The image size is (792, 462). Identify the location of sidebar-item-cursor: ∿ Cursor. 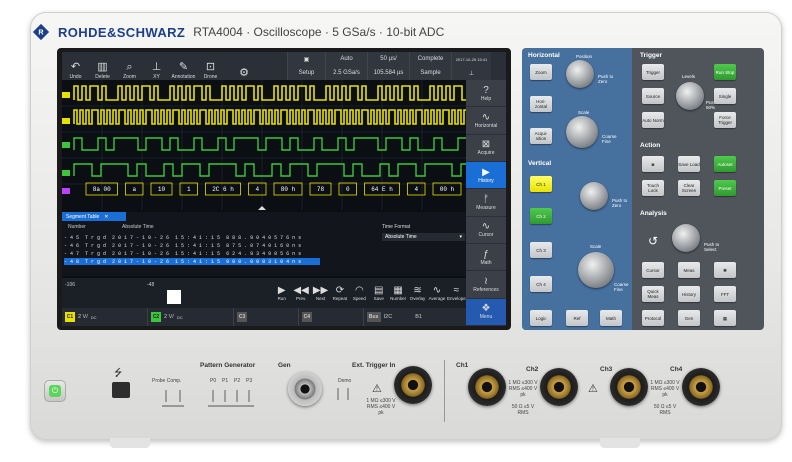
(486, 230).